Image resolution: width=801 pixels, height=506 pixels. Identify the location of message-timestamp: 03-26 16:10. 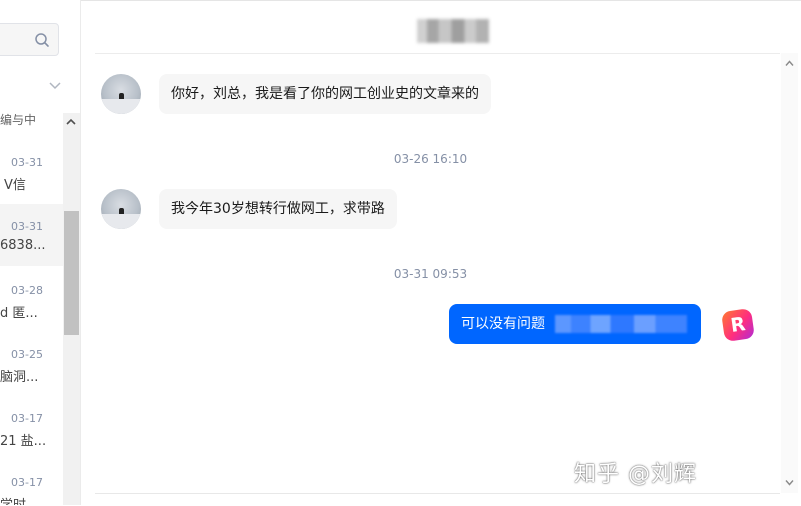
(430, 159).